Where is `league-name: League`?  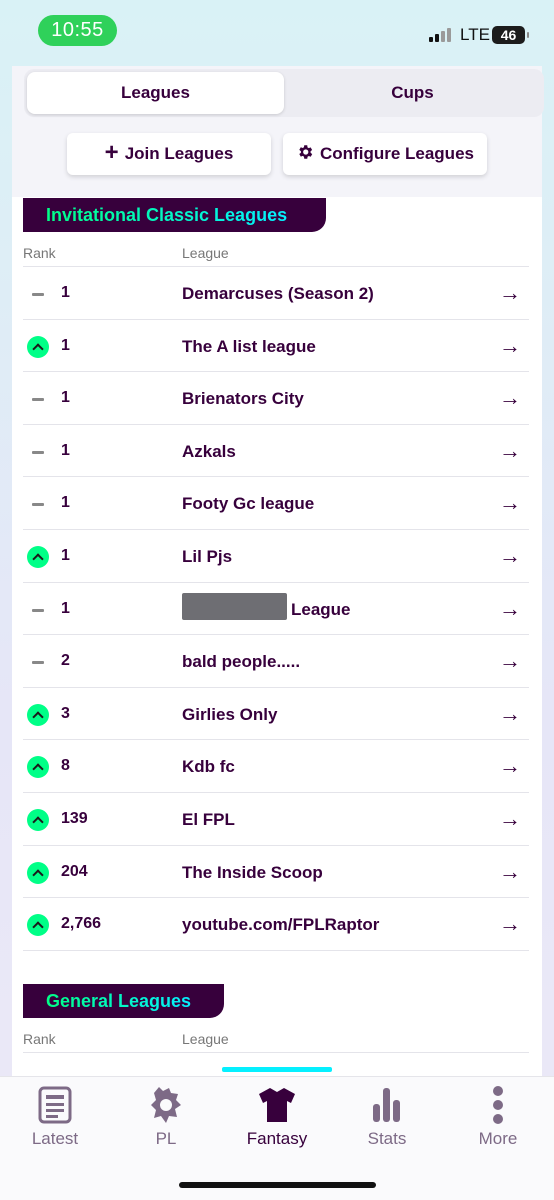
league-name: League is located at coordinates (266, 606).